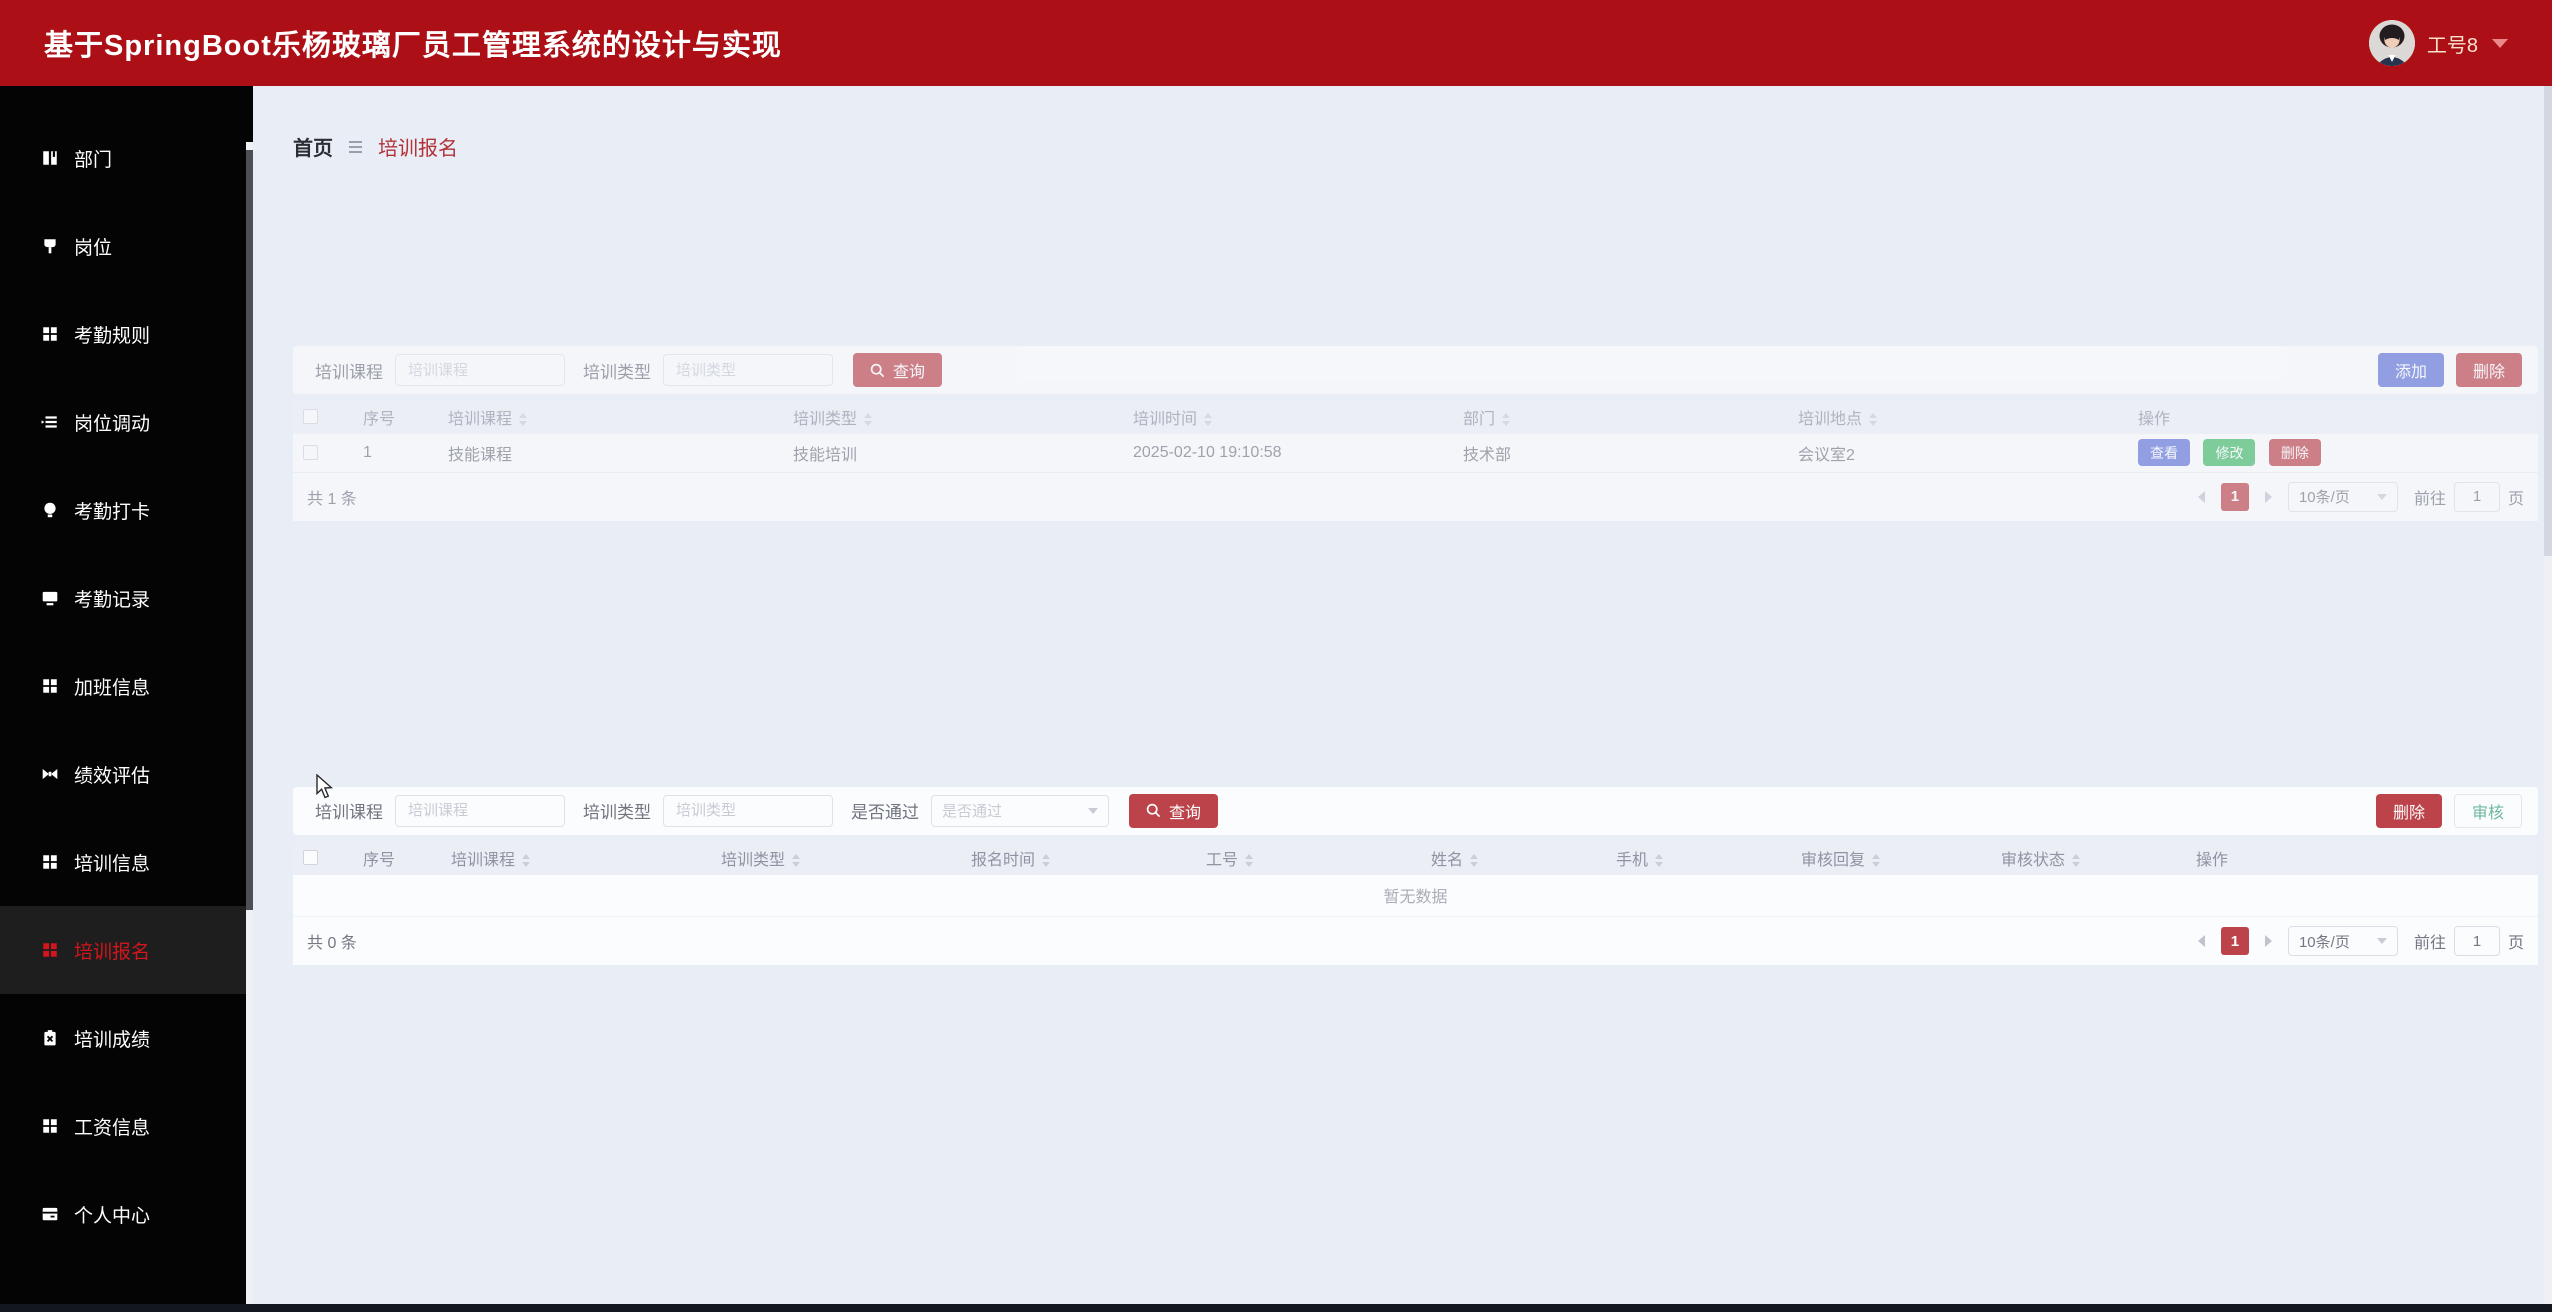 This screenshot has height=1312, width=2552. Describe the element at coordinates (2452, 43) in the screenshot. I see `user-name: 工号8` at that location.